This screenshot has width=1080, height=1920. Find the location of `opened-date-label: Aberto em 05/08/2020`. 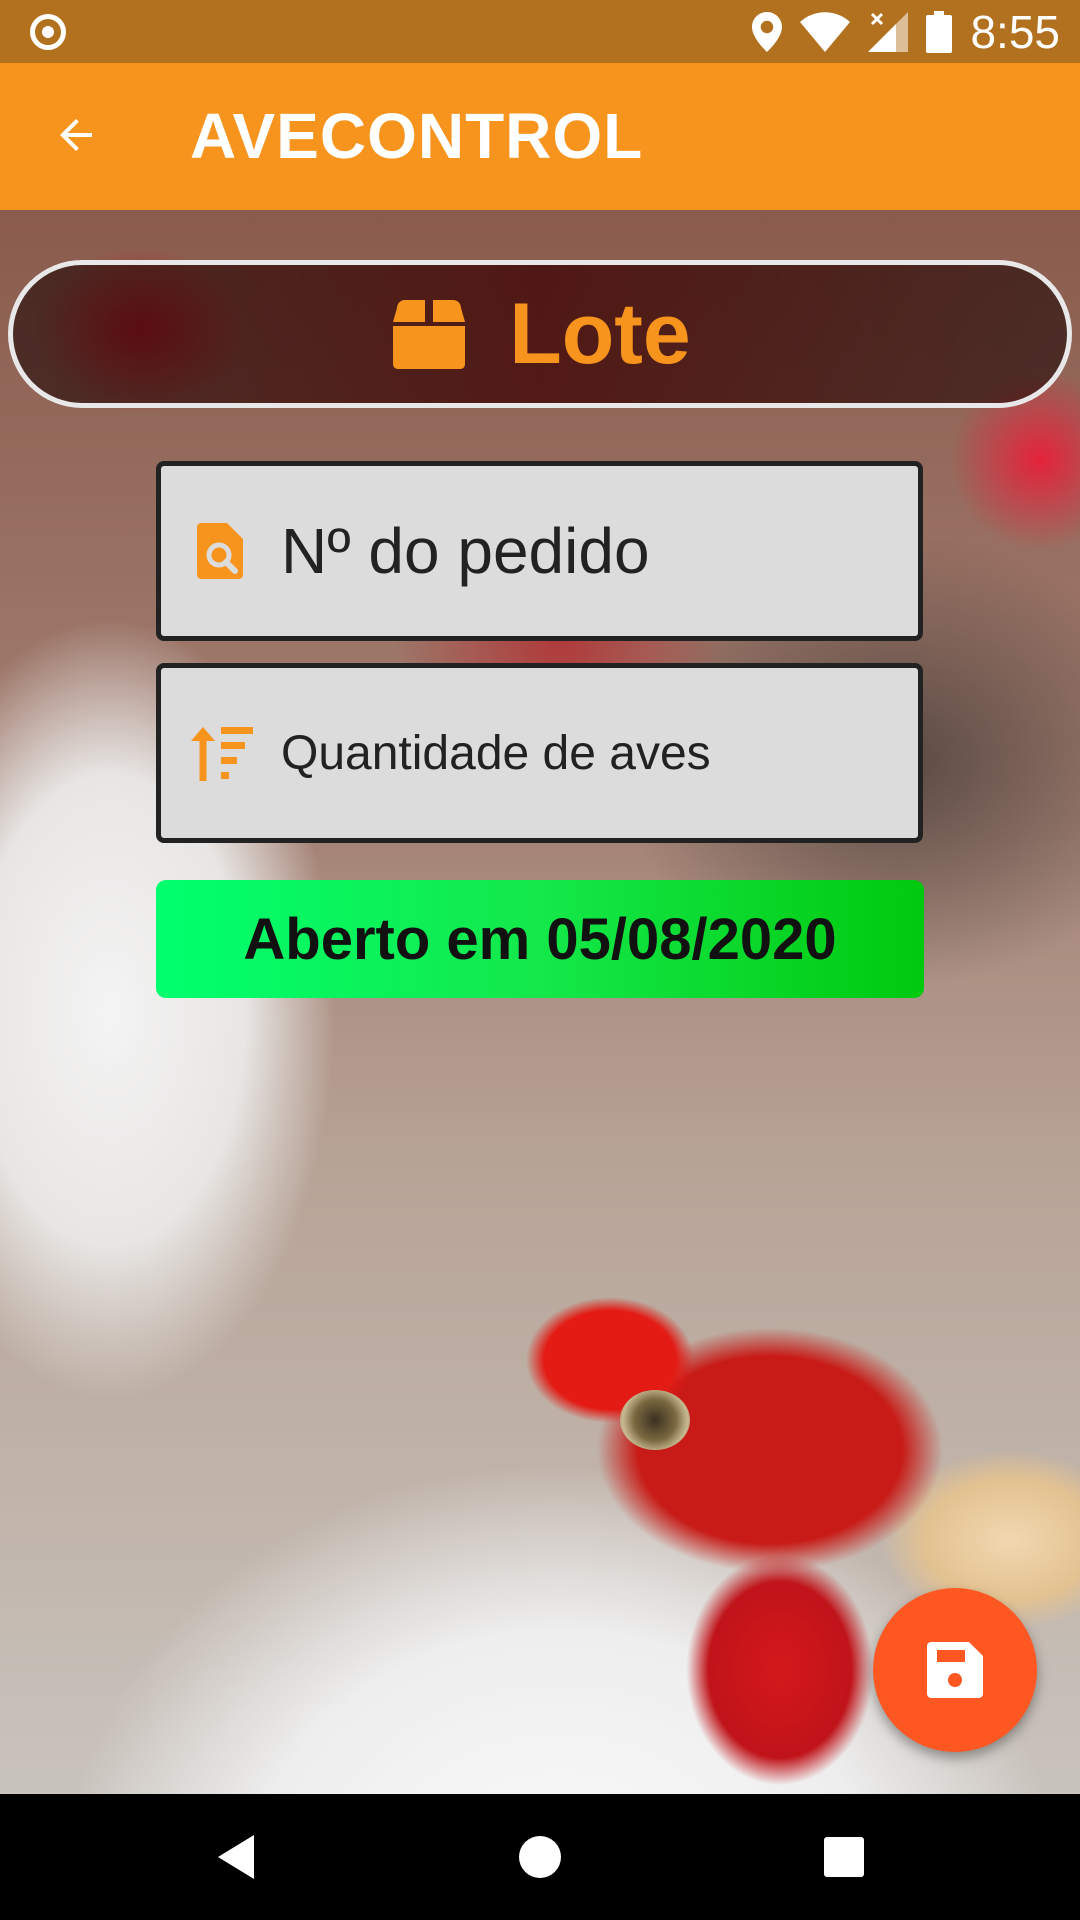

opened-date-label: Aberto em 05/08/2020 is located at coordinates (540, 939).